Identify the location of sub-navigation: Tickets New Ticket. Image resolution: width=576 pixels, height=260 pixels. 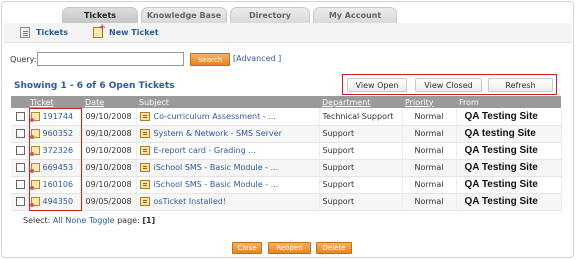
(288, 33).